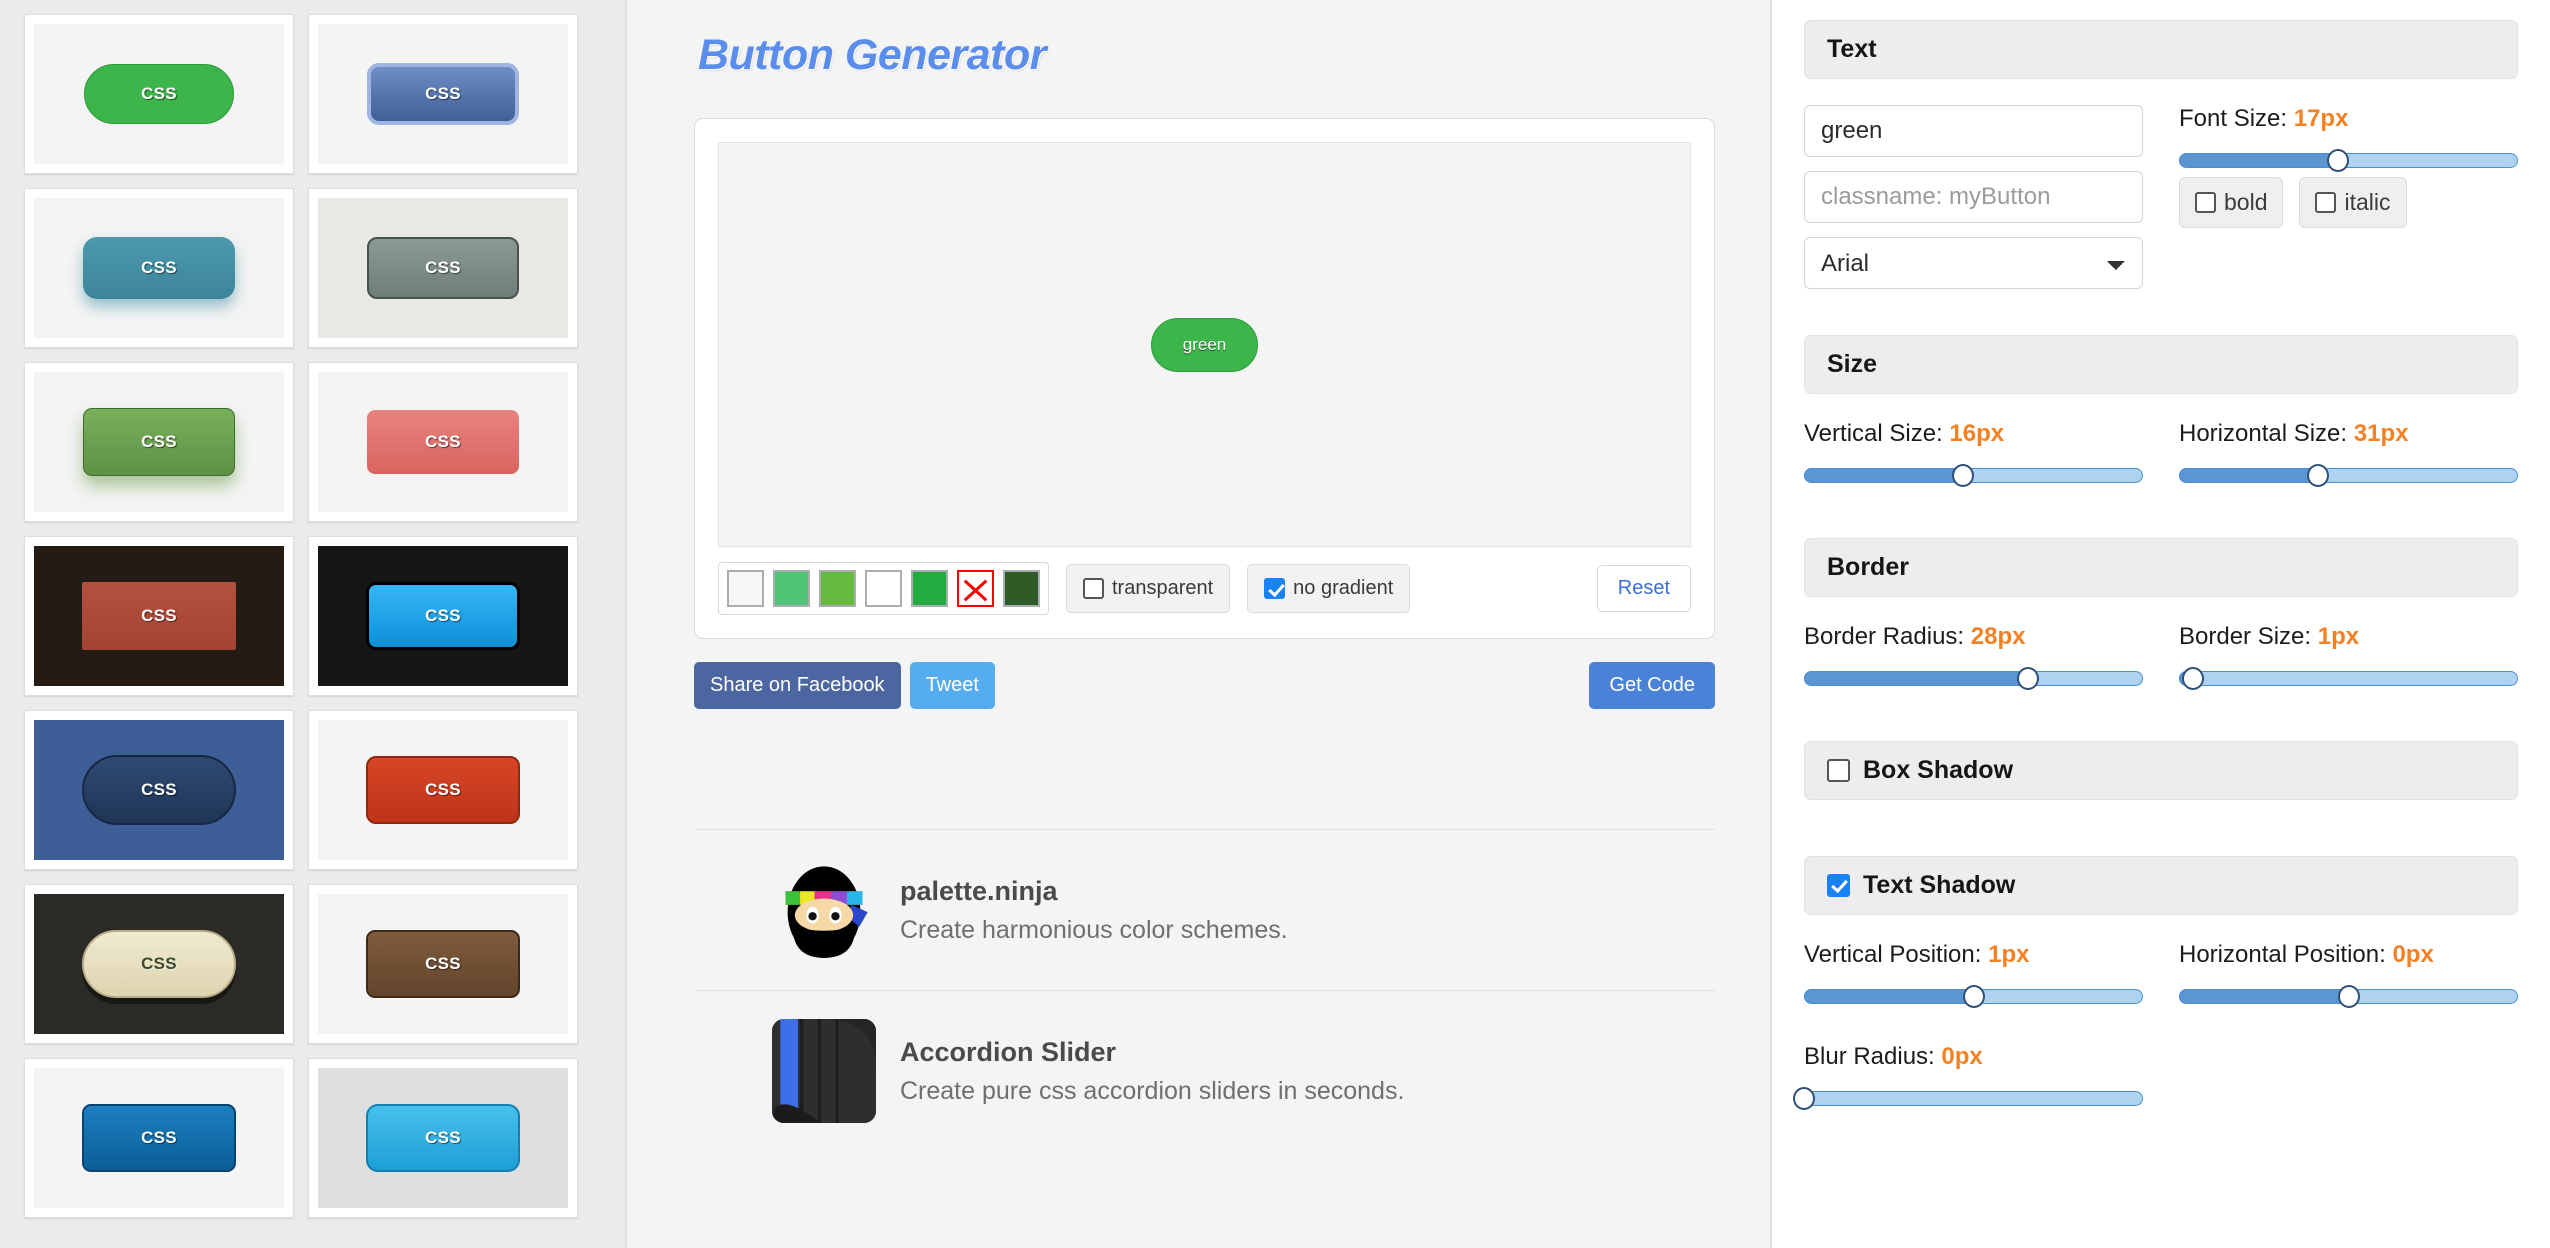 The width and height of the screenshot is (2550, 1248). I want to click on color-swatch-group, so click(883, 588).